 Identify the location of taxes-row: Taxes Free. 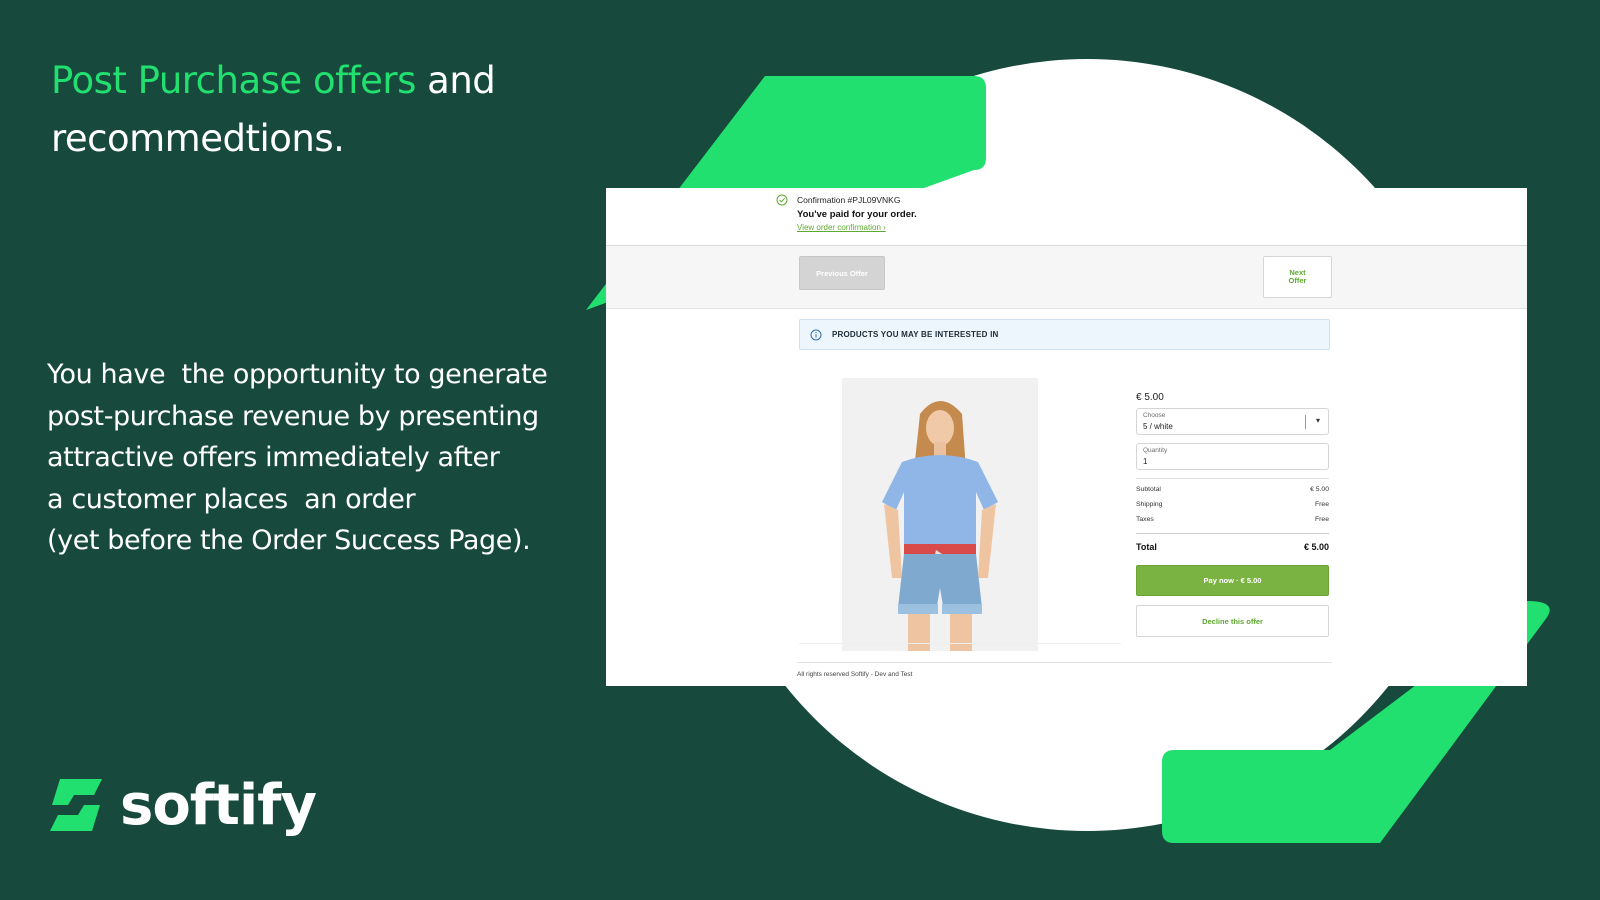
(1232, 519).